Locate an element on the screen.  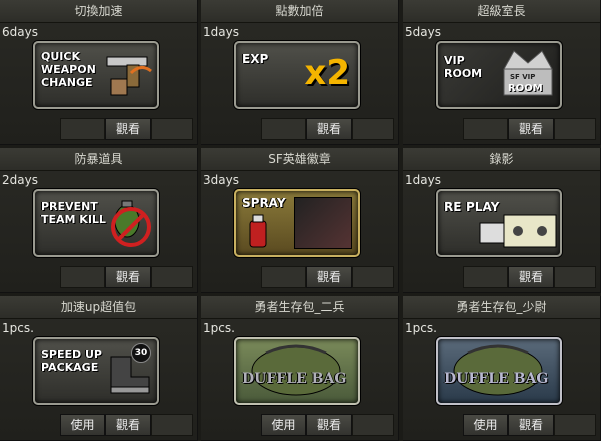
item-slot-vip-room: 超級室長 5days VIP ROOM SF VIP ROOM 觀看 is located at coordinates (502, 72).